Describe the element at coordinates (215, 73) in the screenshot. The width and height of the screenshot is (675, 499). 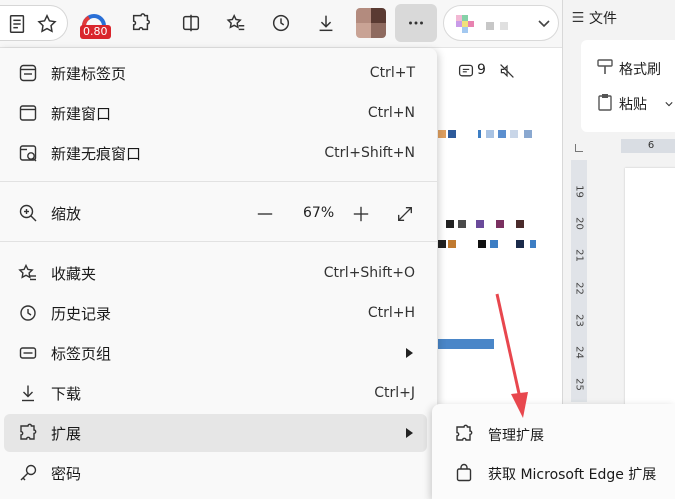
I see `menu-item-new-tab: 新建标签页 Ctrl+T` at that location.